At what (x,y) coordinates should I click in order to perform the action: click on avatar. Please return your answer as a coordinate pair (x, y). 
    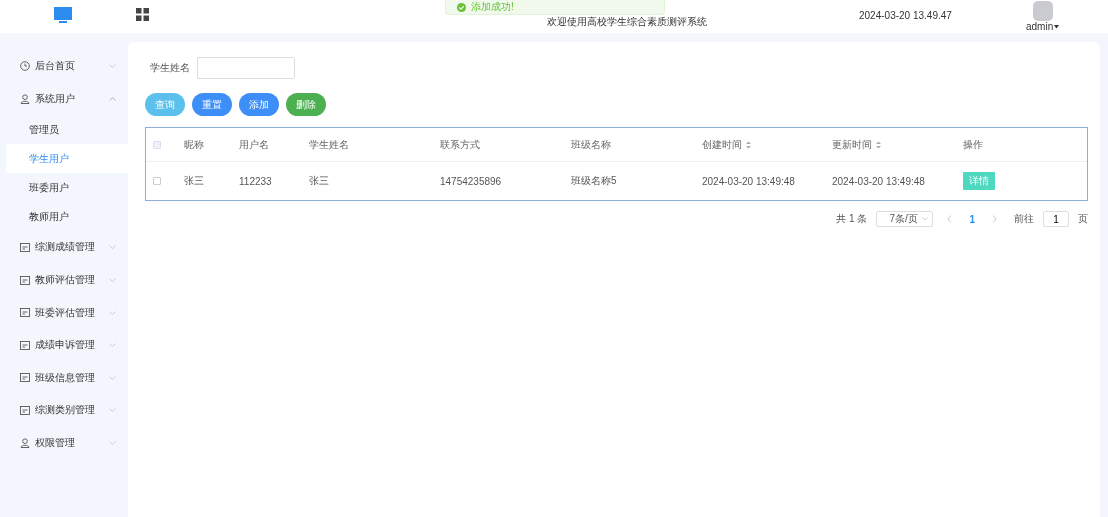
    Looking at the image, I should click on (1042, 11).